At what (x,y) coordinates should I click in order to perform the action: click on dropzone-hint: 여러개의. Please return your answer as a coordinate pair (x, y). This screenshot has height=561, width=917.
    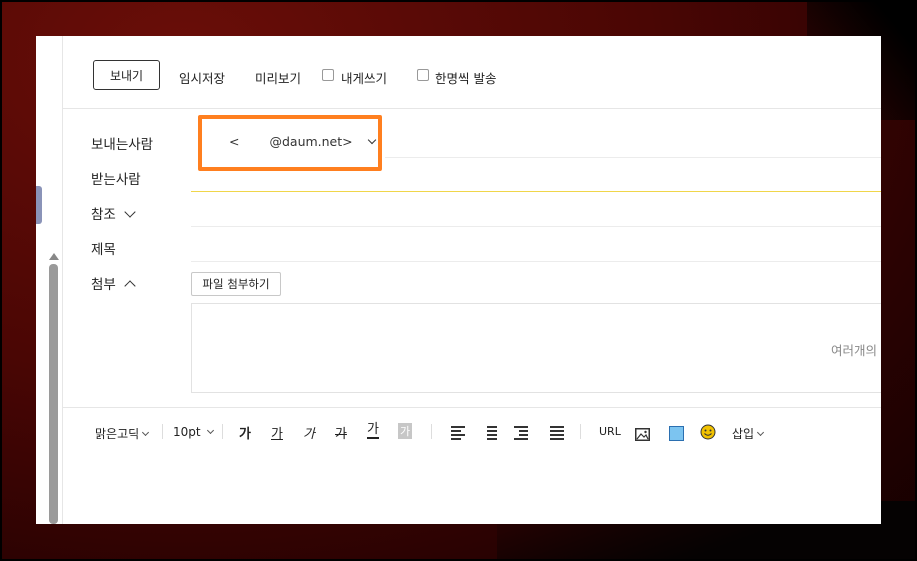
    Looking at the image, I should click on (853, 350).